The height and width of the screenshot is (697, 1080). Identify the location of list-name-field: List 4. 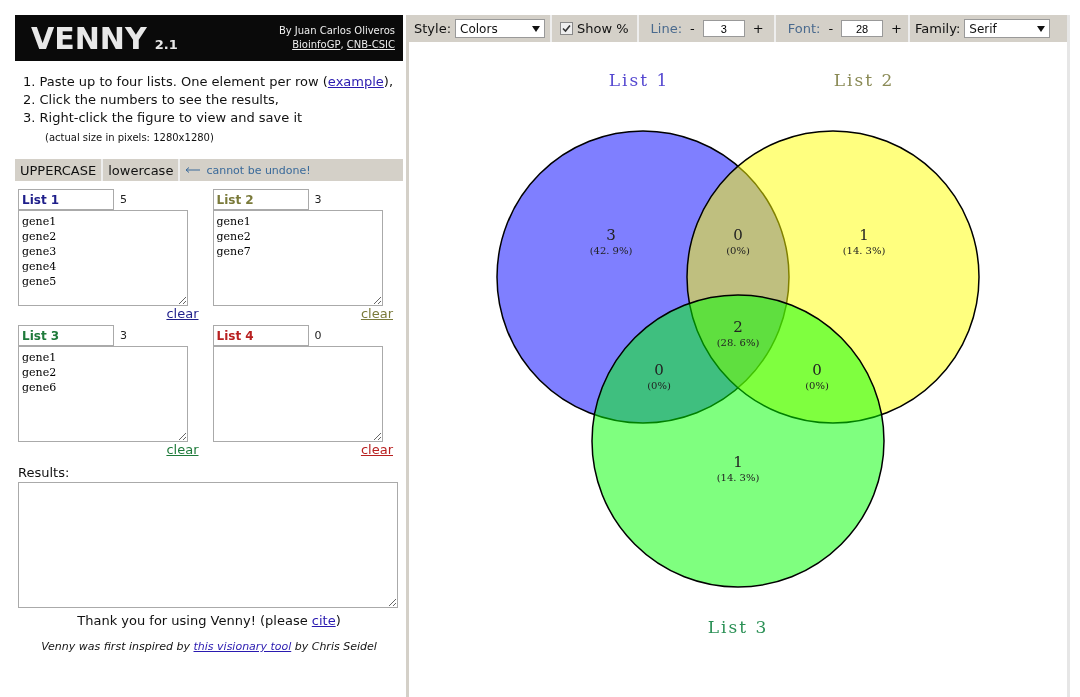
(260, 335).